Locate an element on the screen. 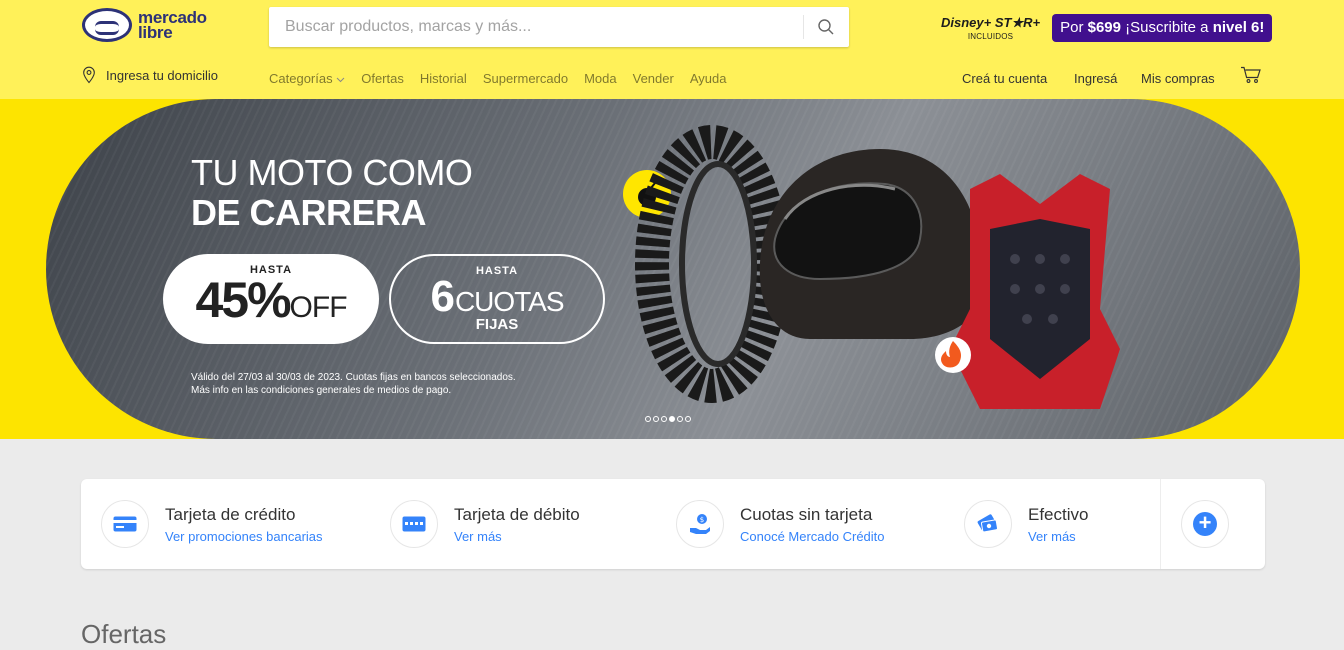 The height and width of the screenshot is (650, 1344). handshake-icon is located at coordinates (107, 25).